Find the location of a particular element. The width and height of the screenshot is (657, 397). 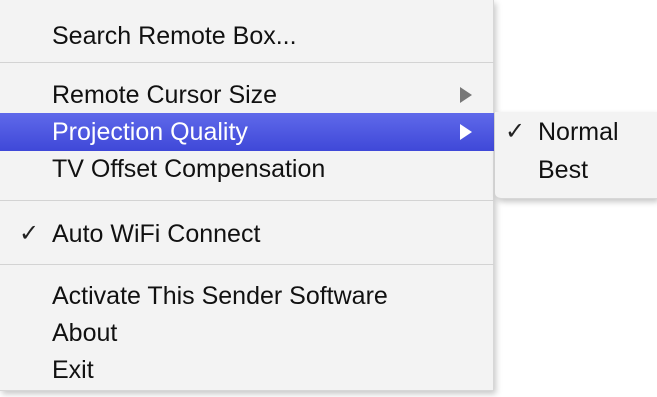

menu-item-activate-sender-software: Activate This Sender Software is located at coordinates (247, 296).